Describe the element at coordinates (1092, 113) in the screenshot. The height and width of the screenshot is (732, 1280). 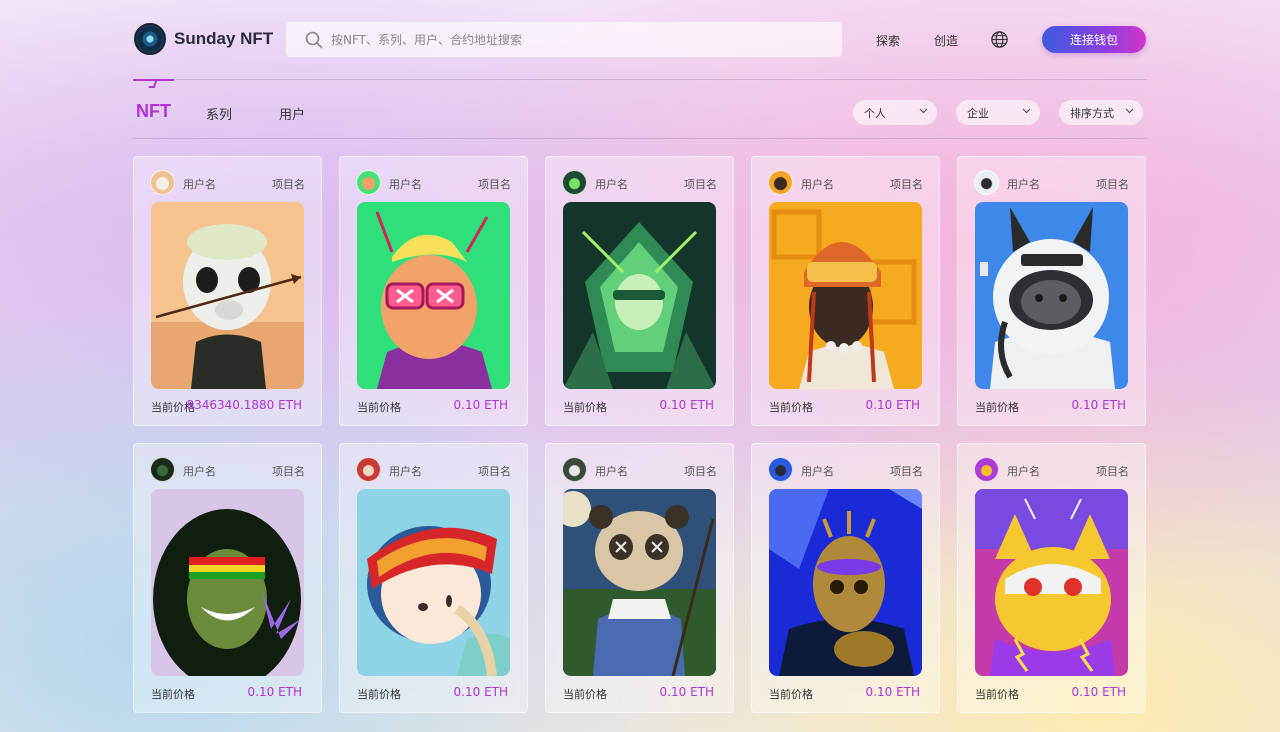
I see `sort-label: 排序方式` at that location.